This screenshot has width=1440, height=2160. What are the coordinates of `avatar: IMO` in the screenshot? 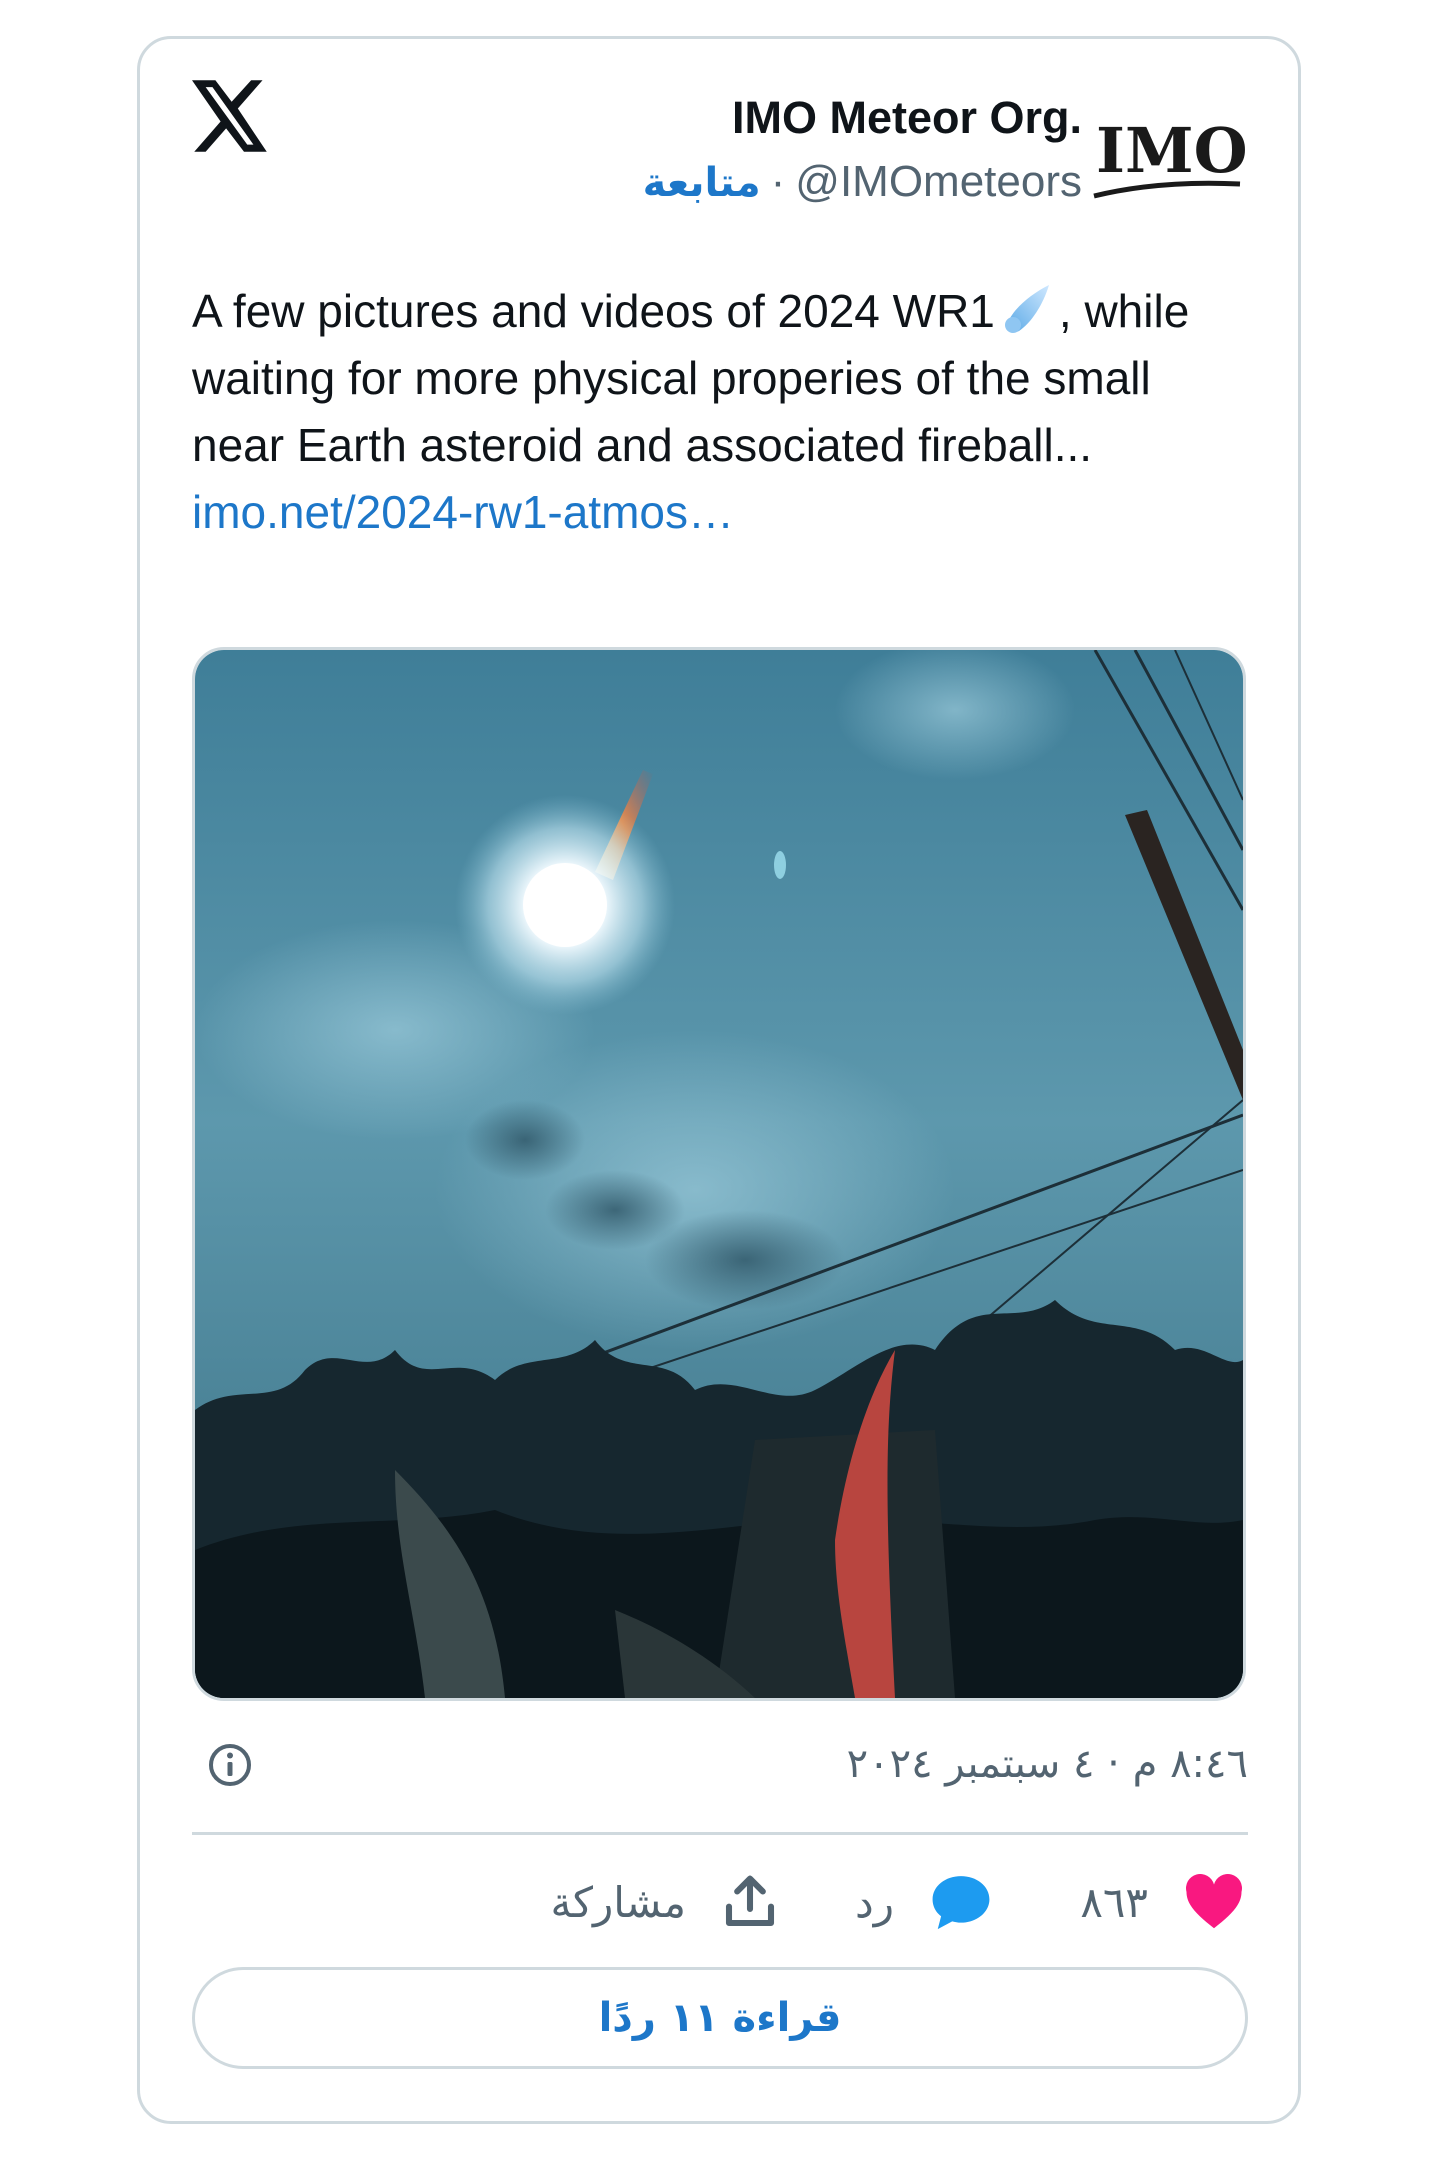 It's located at (1168, 156).